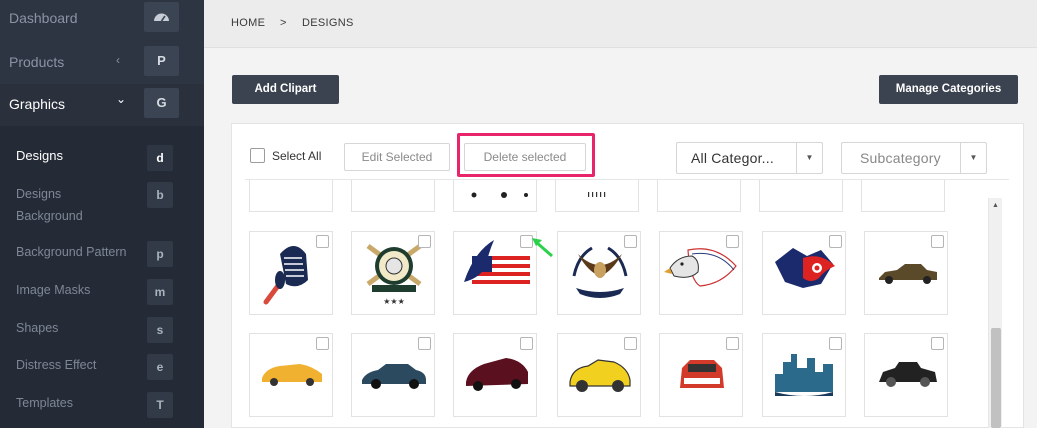 This screenshot has width=1037, height=428. I want to click on graphics-badge: G, so click(161, 103).